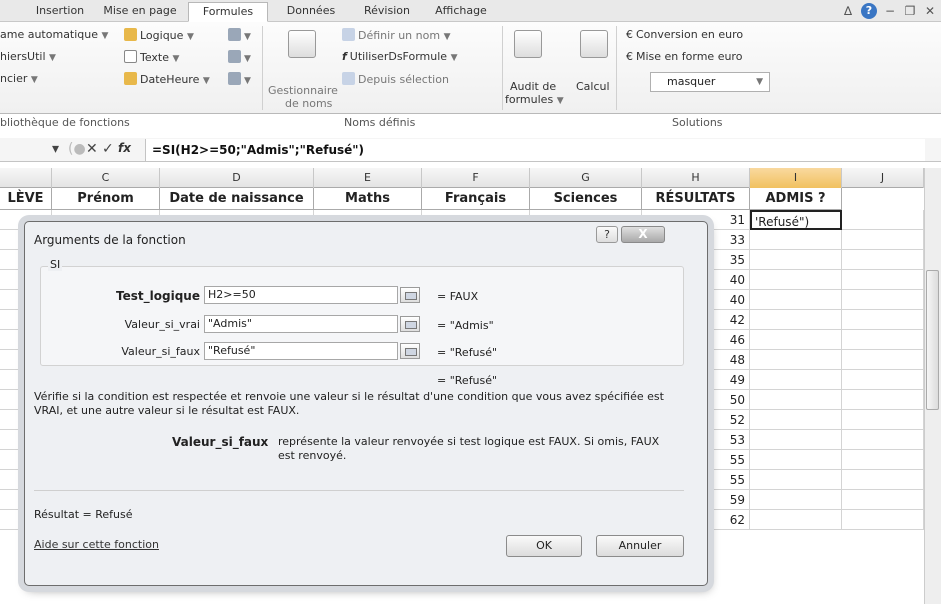 This screenshot has width=941, height=604. What do you see at coordinates (239, 35) in the screenshot?
I see `lookup-menu: ▼` at bounding box center [239, 35].